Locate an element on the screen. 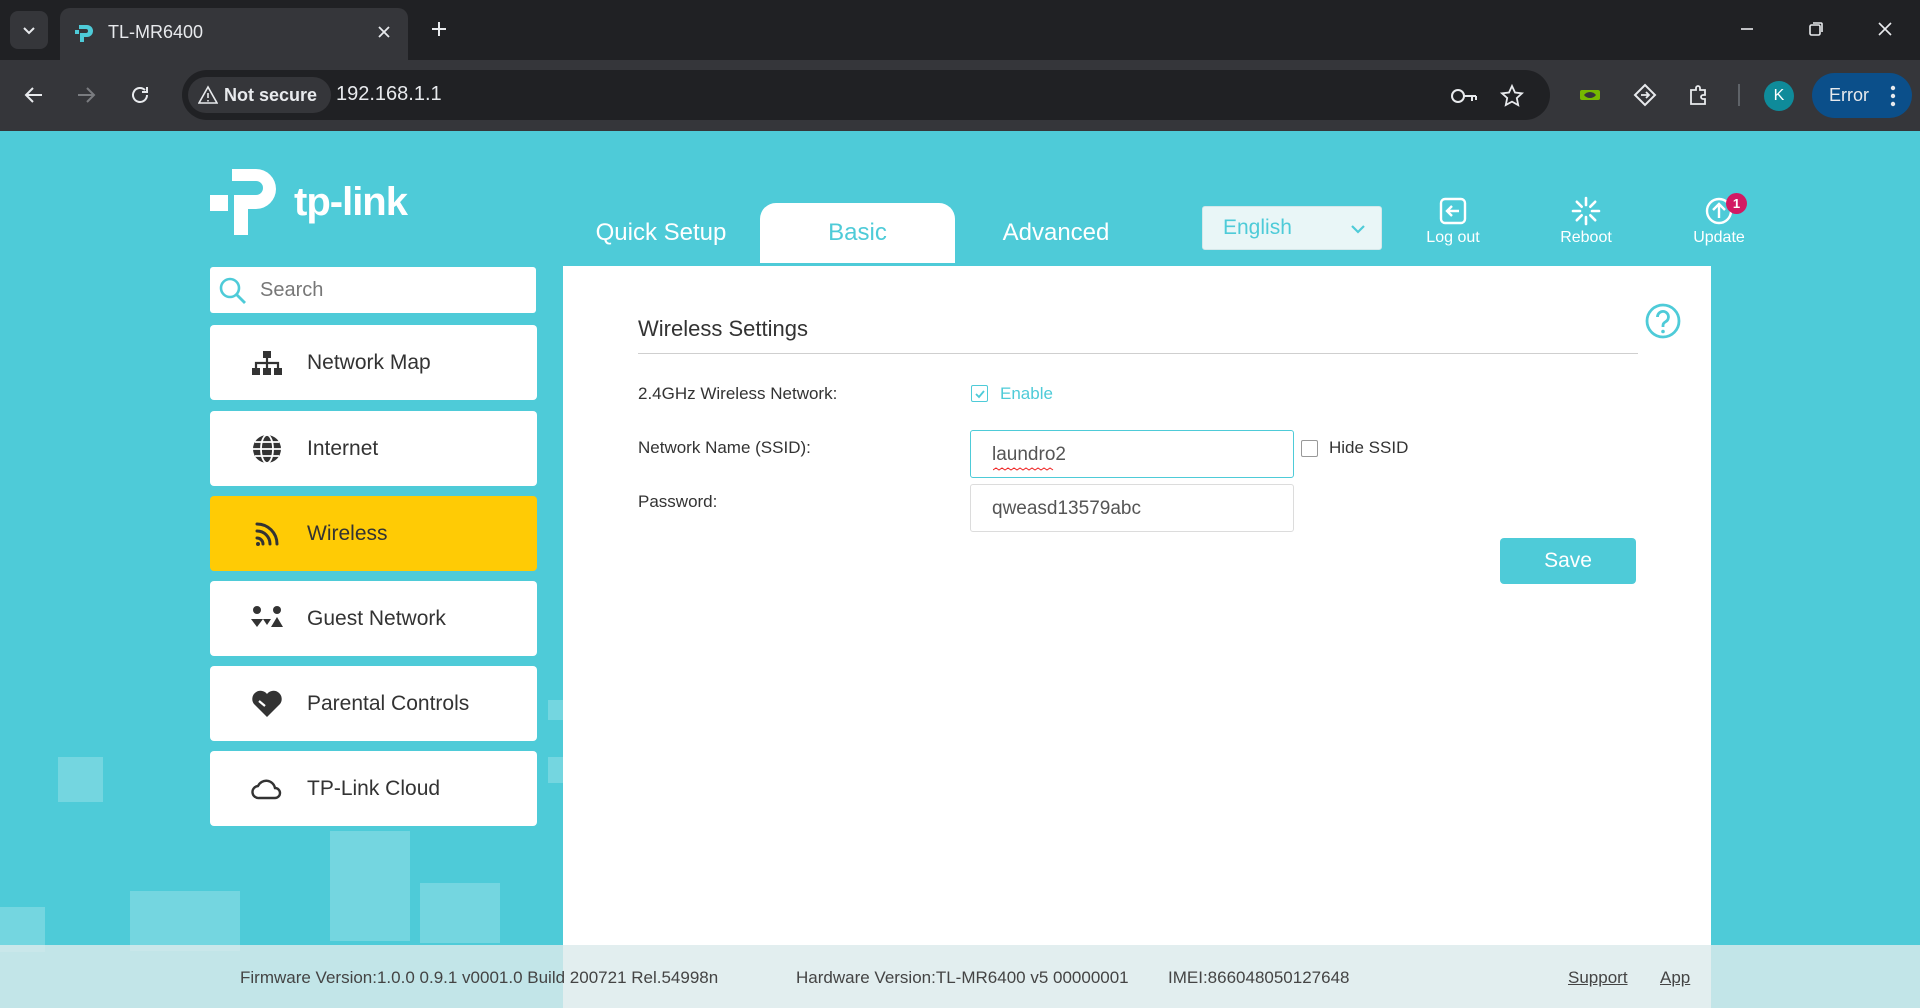  sidebar-item-label: TP-Link Cloud is located at coordinates (374, 788).